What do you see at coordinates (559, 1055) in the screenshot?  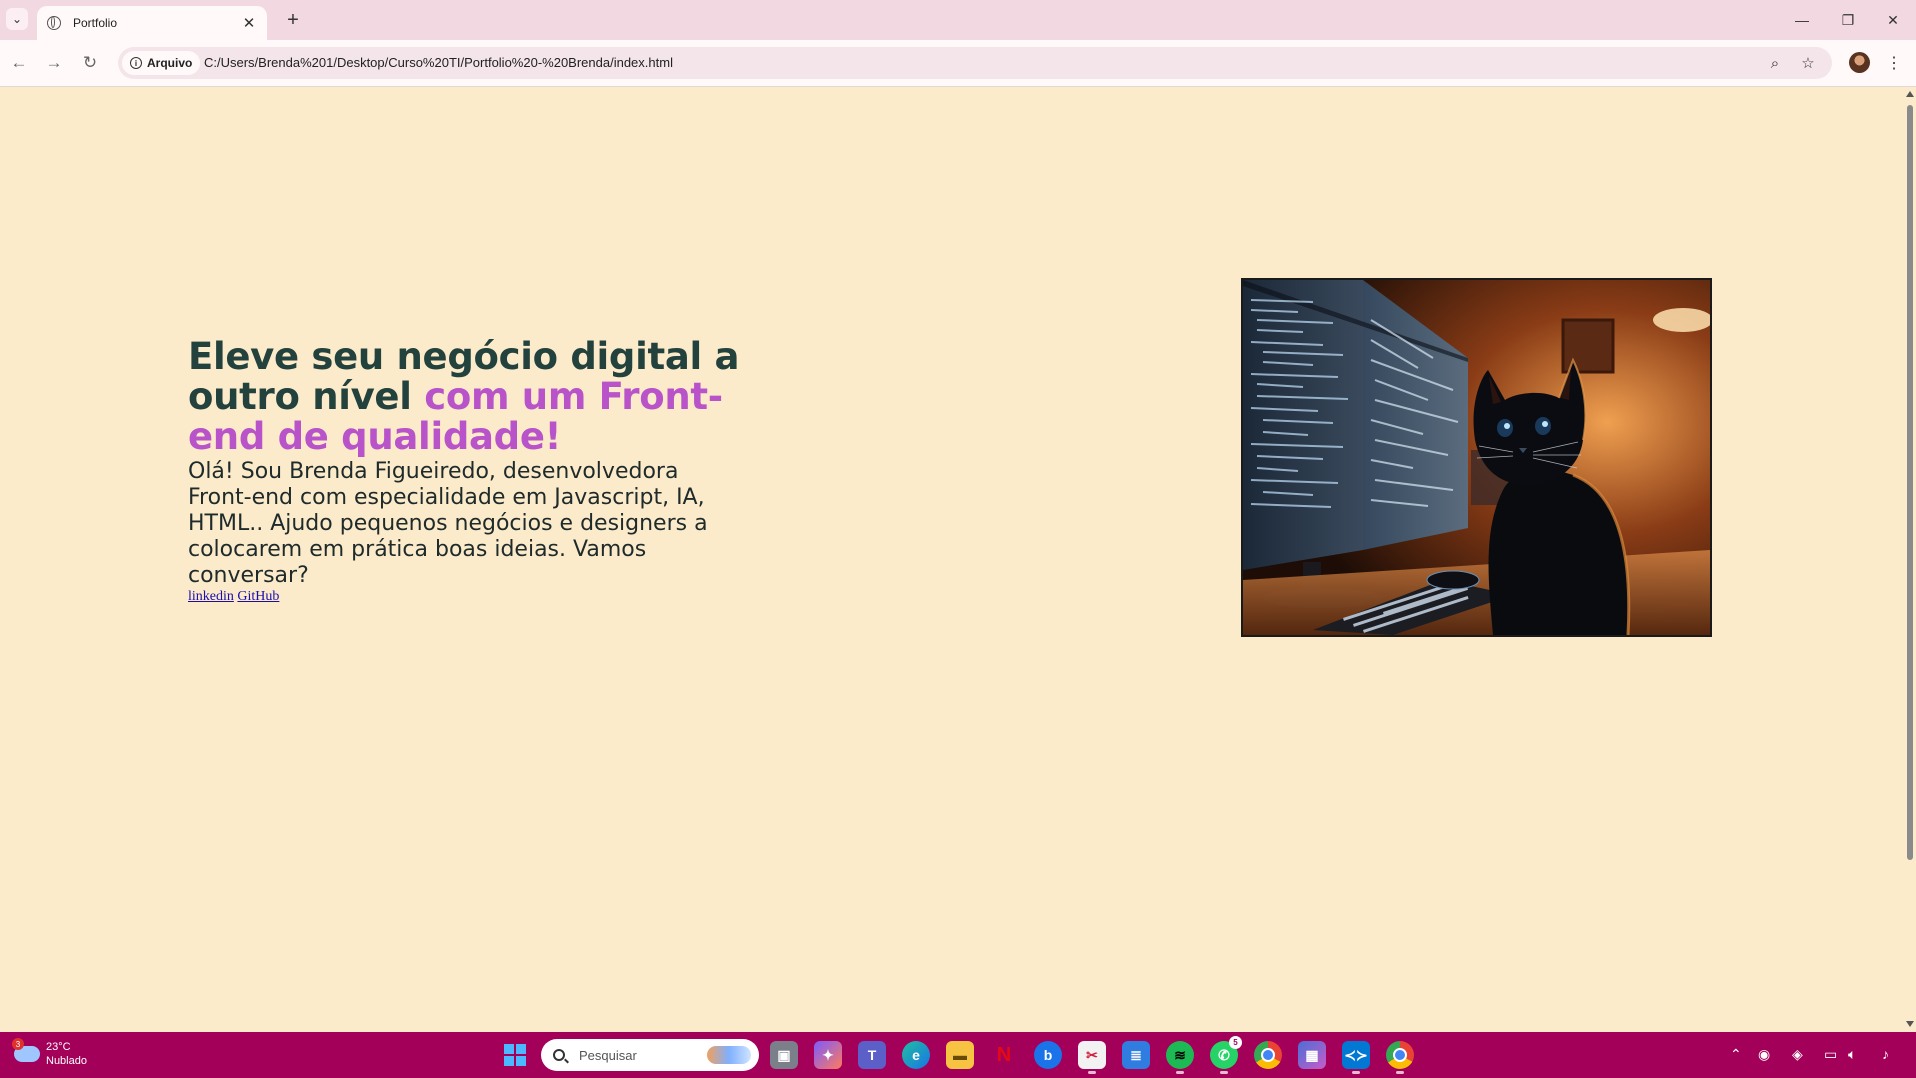 I see `search-icon` at bounding box center [559, 1055].